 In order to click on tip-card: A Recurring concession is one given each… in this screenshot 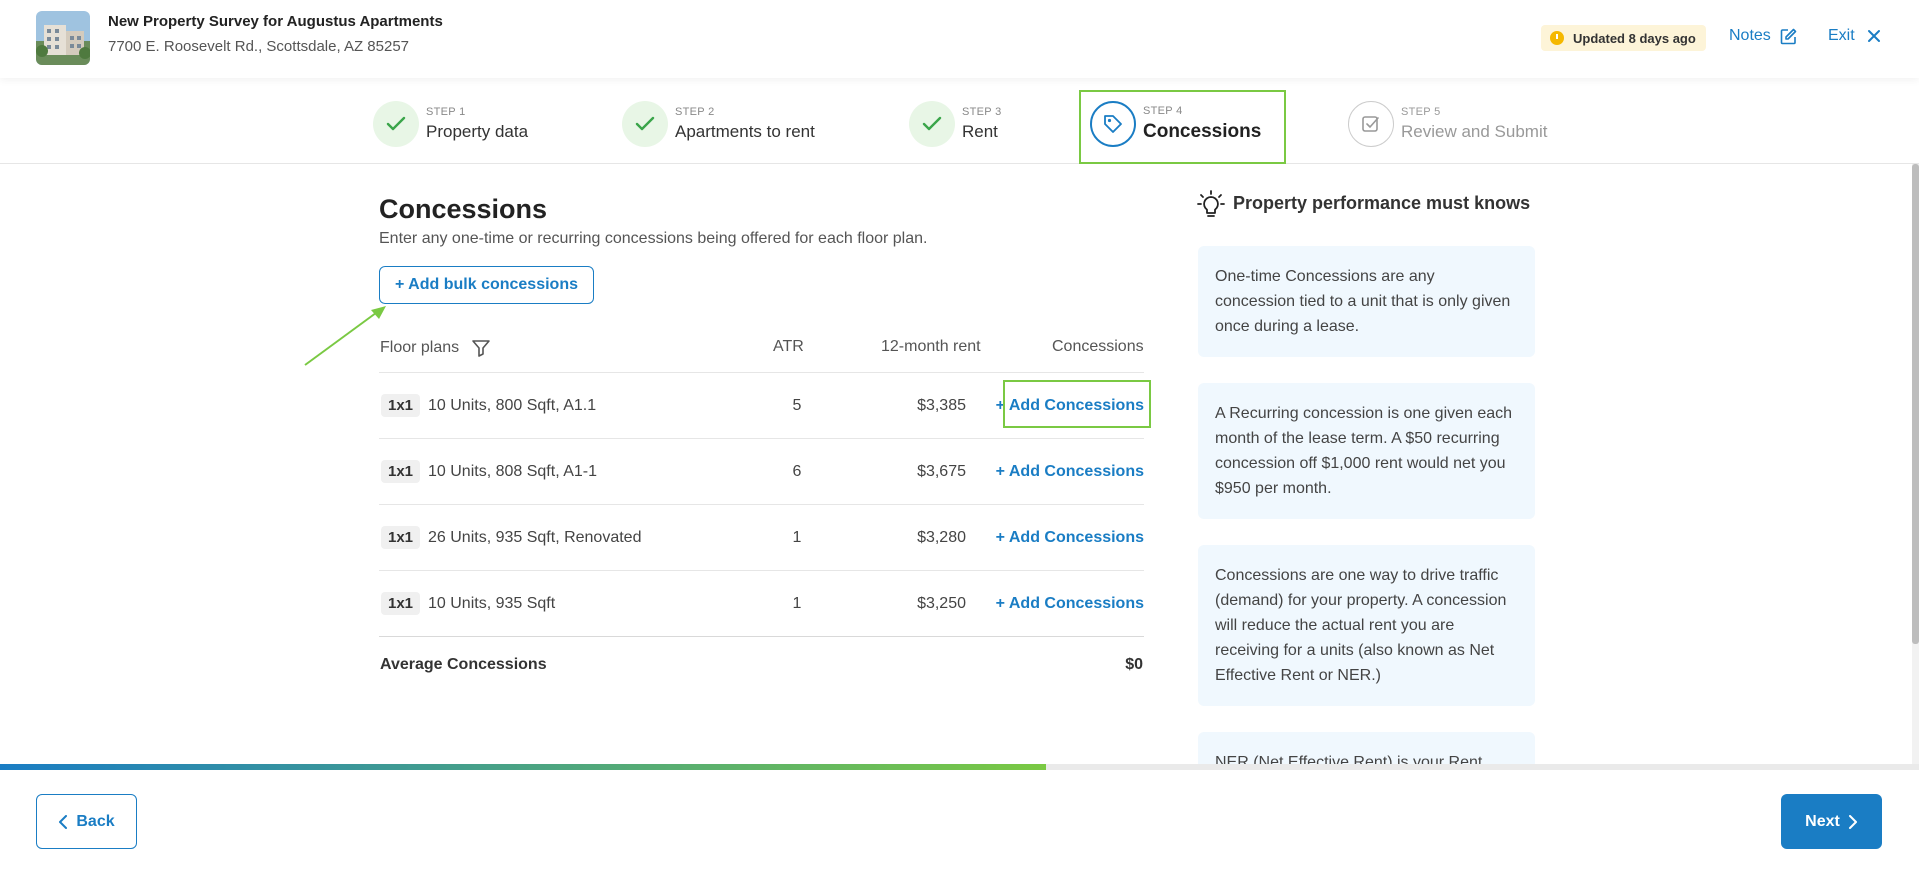, I will do `click(1366, 451)`.